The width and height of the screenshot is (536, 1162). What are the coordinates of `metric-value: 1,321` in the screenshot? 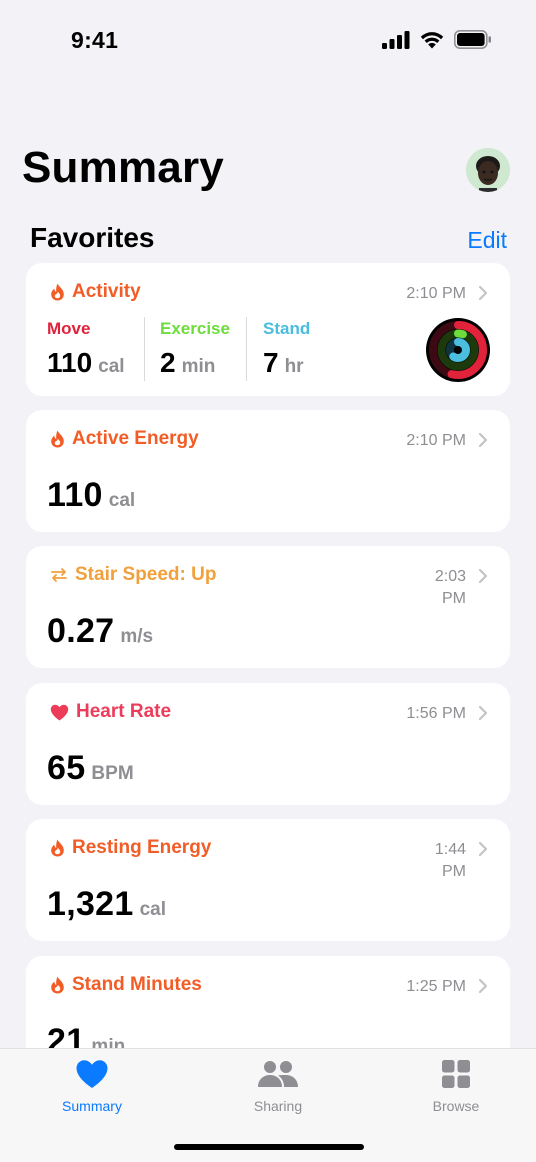 It's located at (90, 904).